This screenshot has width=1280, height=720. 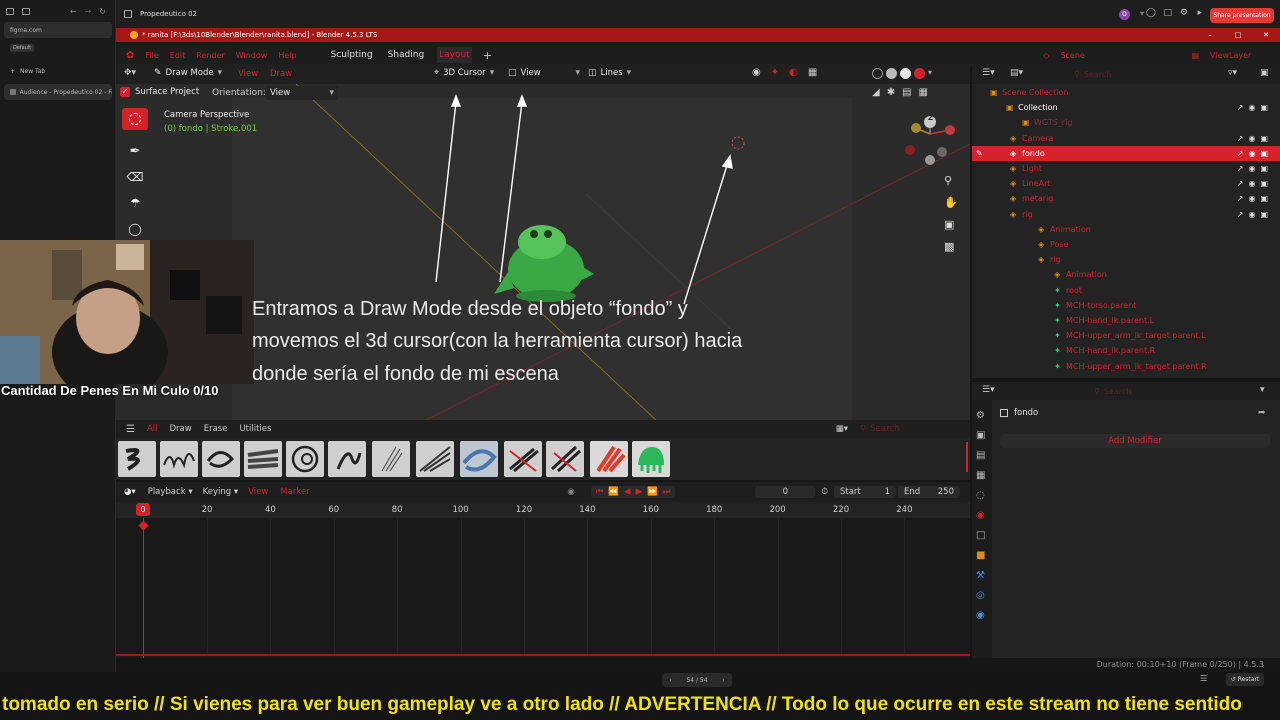 I want to click on lines-dropdown: ◫ Lines ▾, so click(x=609, y=73).